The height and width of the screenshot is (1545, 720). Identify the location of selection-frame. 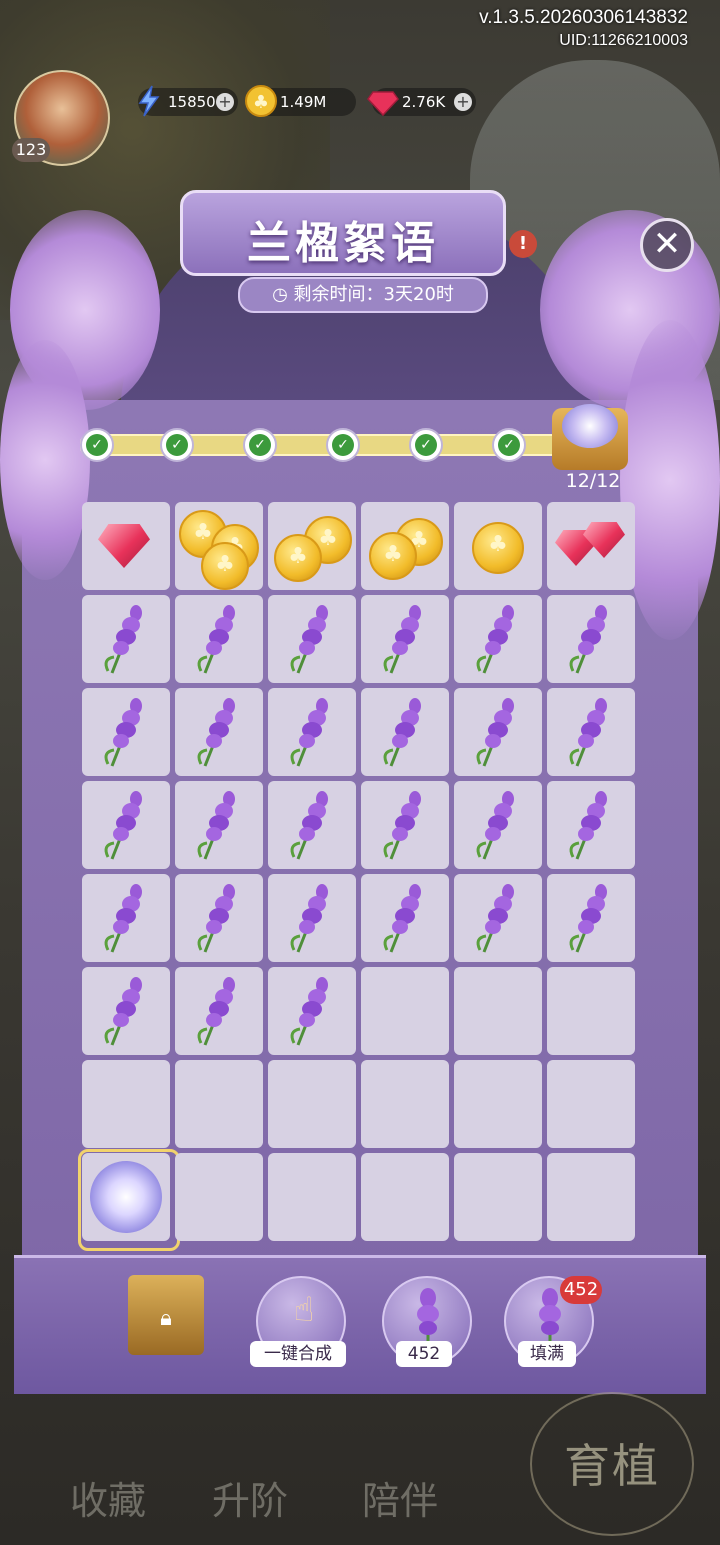
(129, 1200).